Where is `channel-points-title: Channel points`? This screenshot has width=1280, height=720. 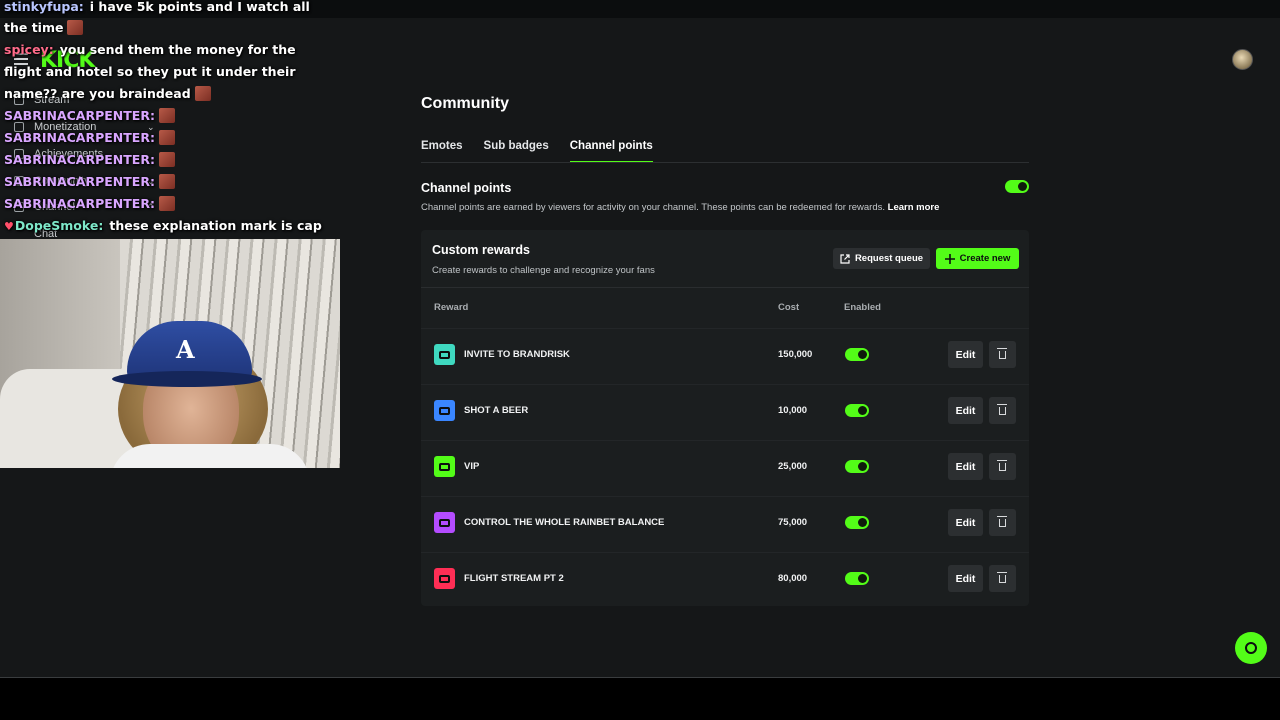
channel-points-title: Channel points is located at coordinates (466, 188).